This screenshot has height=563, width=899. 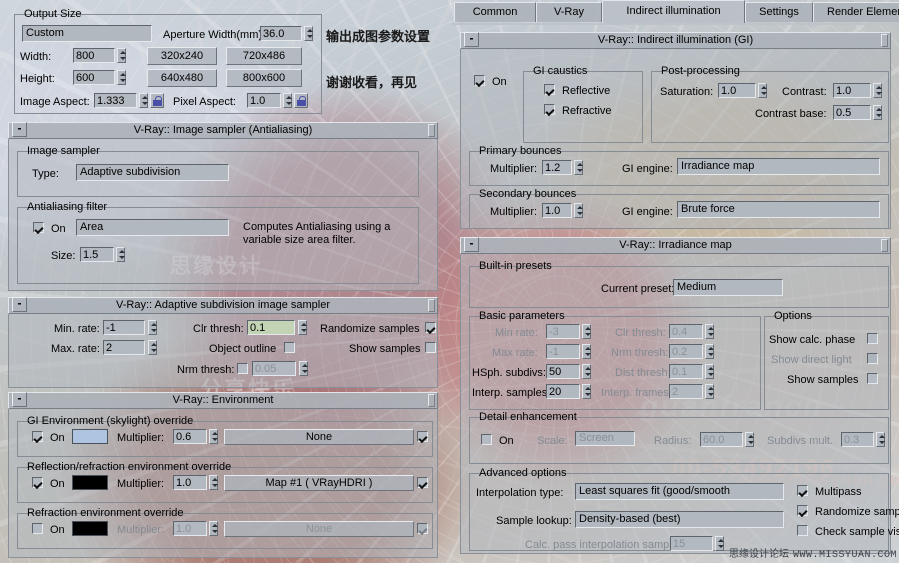 I want to click on preset-800x600-button: 800x600, so click(x=264, y=78).